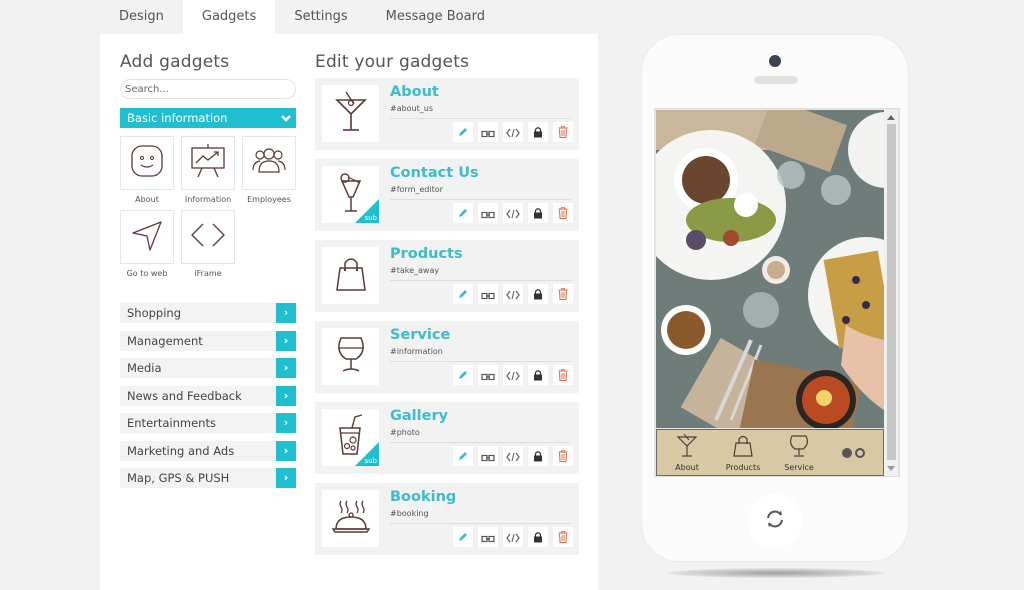  Describe the element at coordinates (420, 335) in the screenshot. I see `gadget-card-title: Service` at that location.